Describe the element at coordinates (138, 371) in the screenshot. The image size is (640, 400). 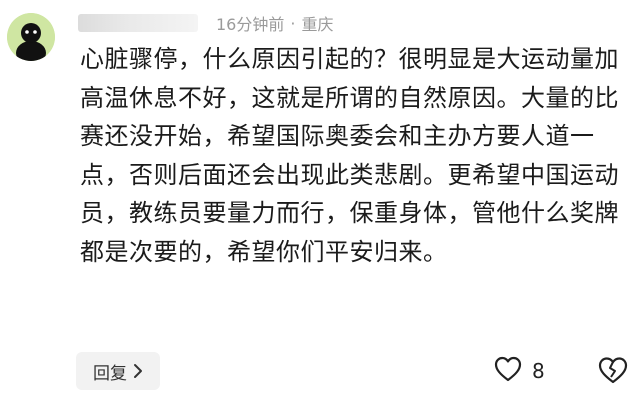
I see `chevron-right-icon` at that location.